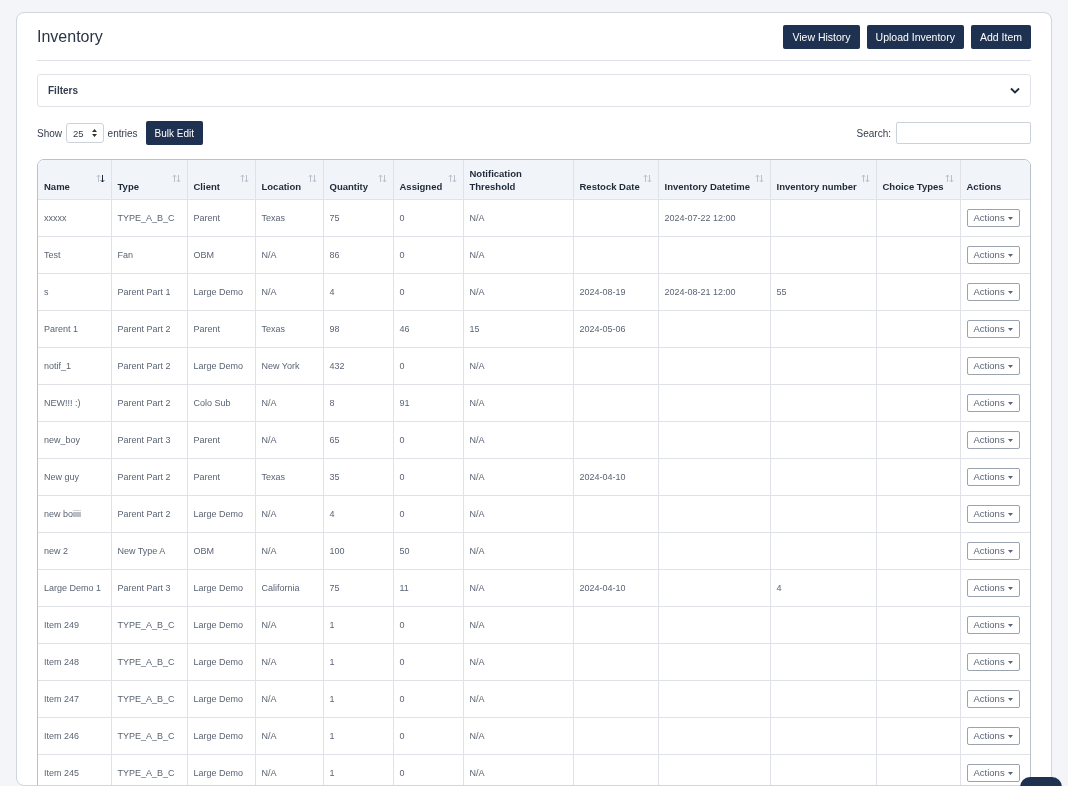  I want to click on column-header: Notification Threshold, so click(496, 180).